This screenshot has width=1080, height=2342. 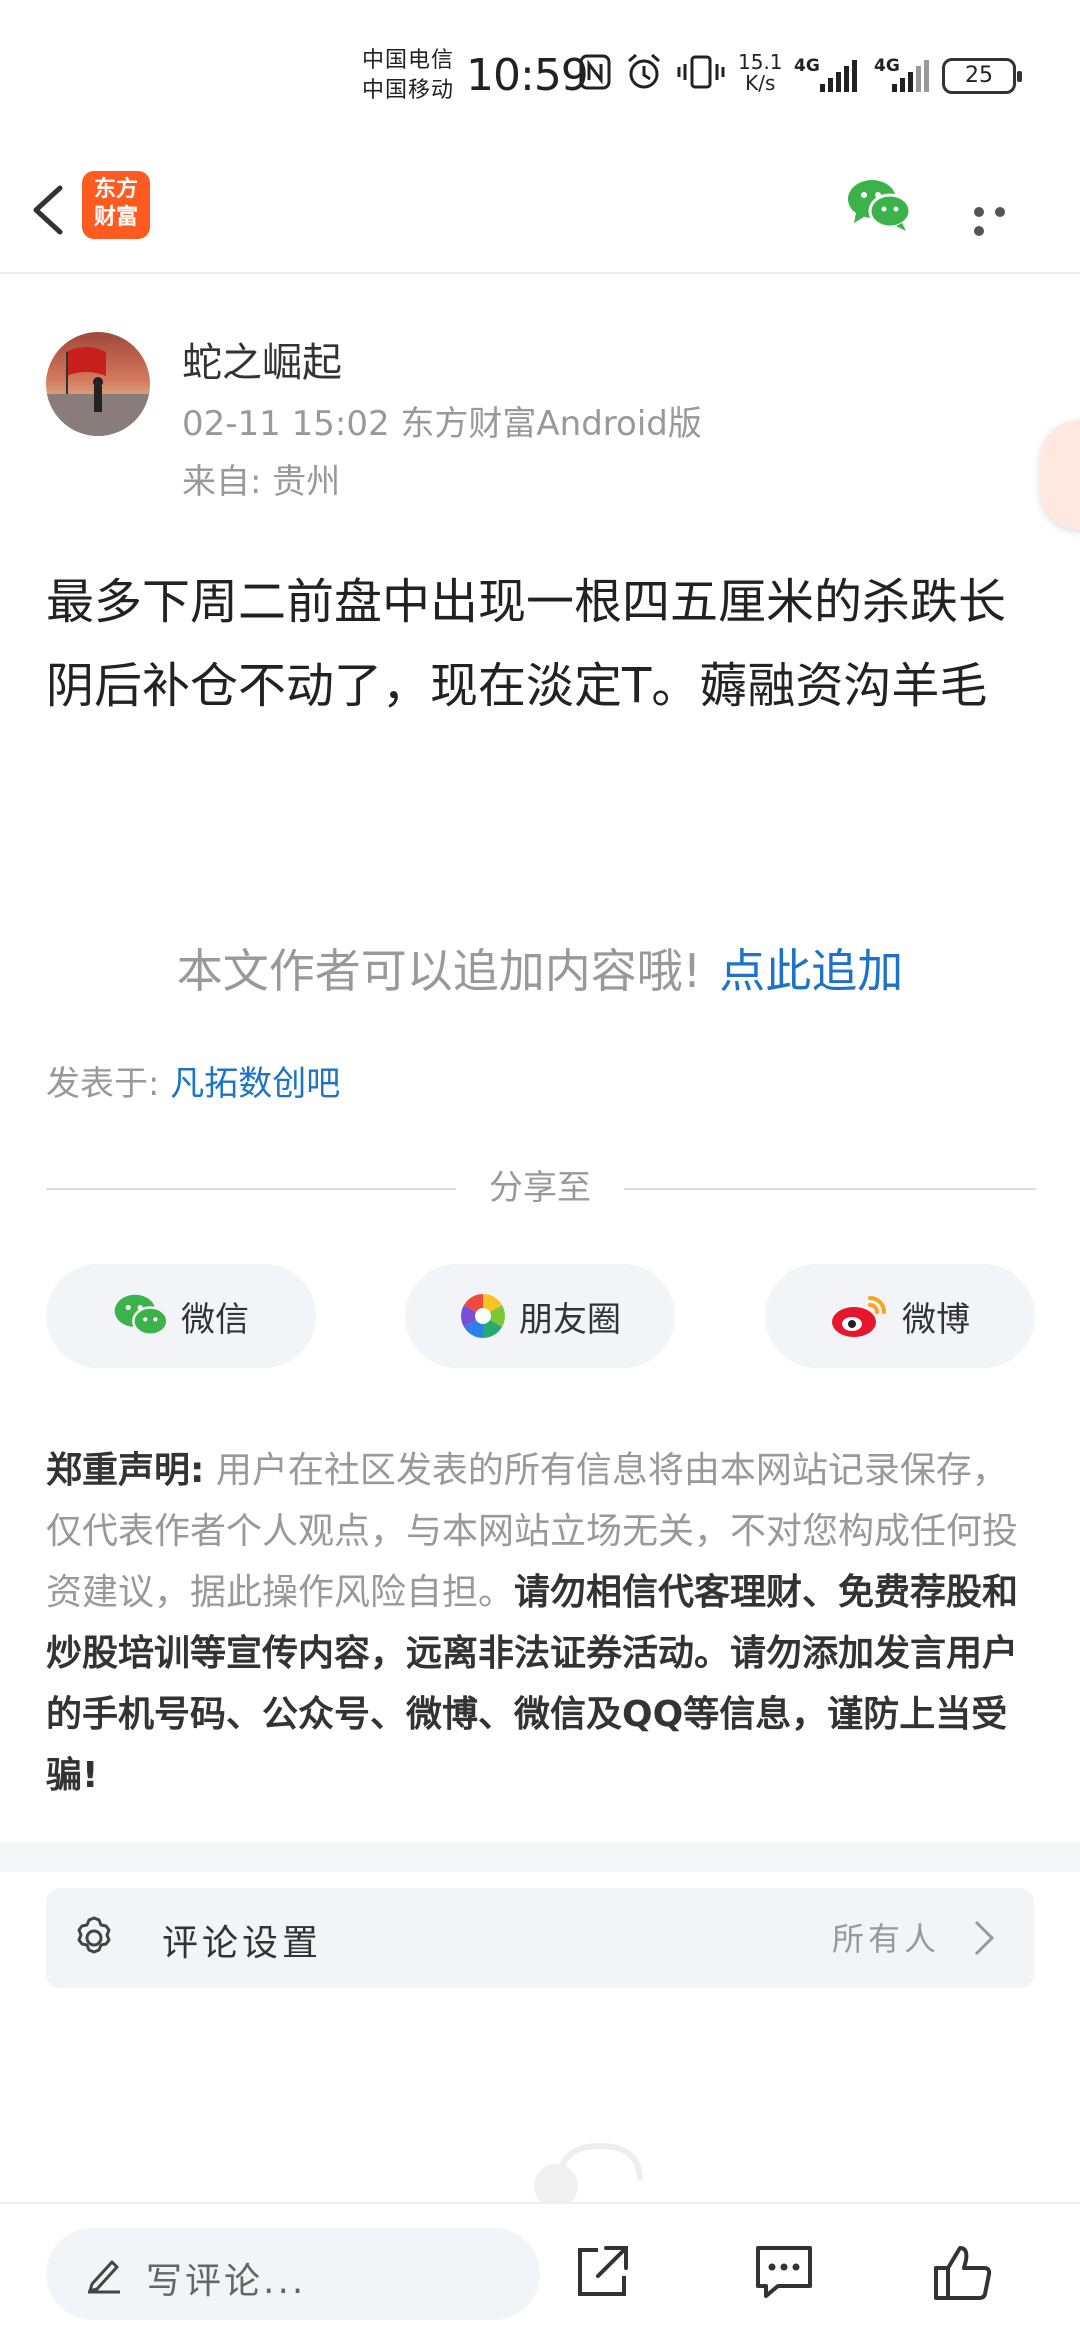 What do you see at coordinates (104, 2277) in the screenshot?
I see `pencil-icon` at bounding box center [104, 2277].